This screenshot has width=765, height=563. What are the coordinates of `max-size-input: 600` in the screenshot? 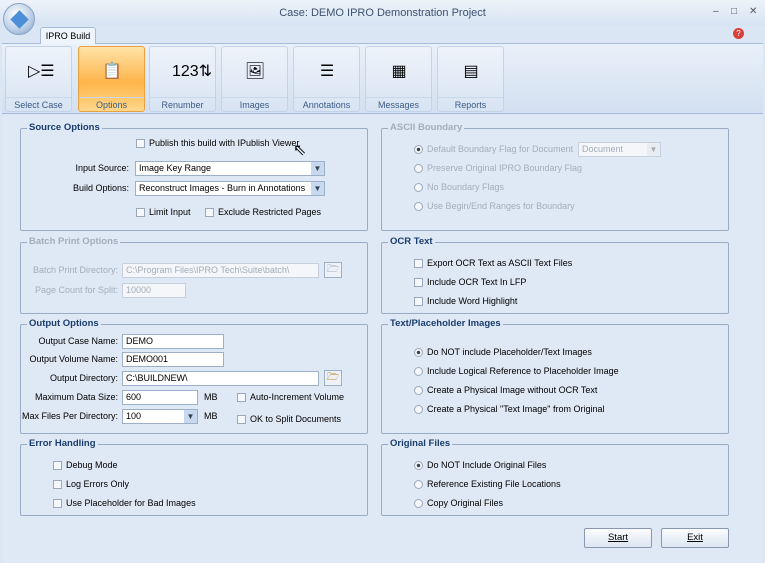 It's located at (160, 397).